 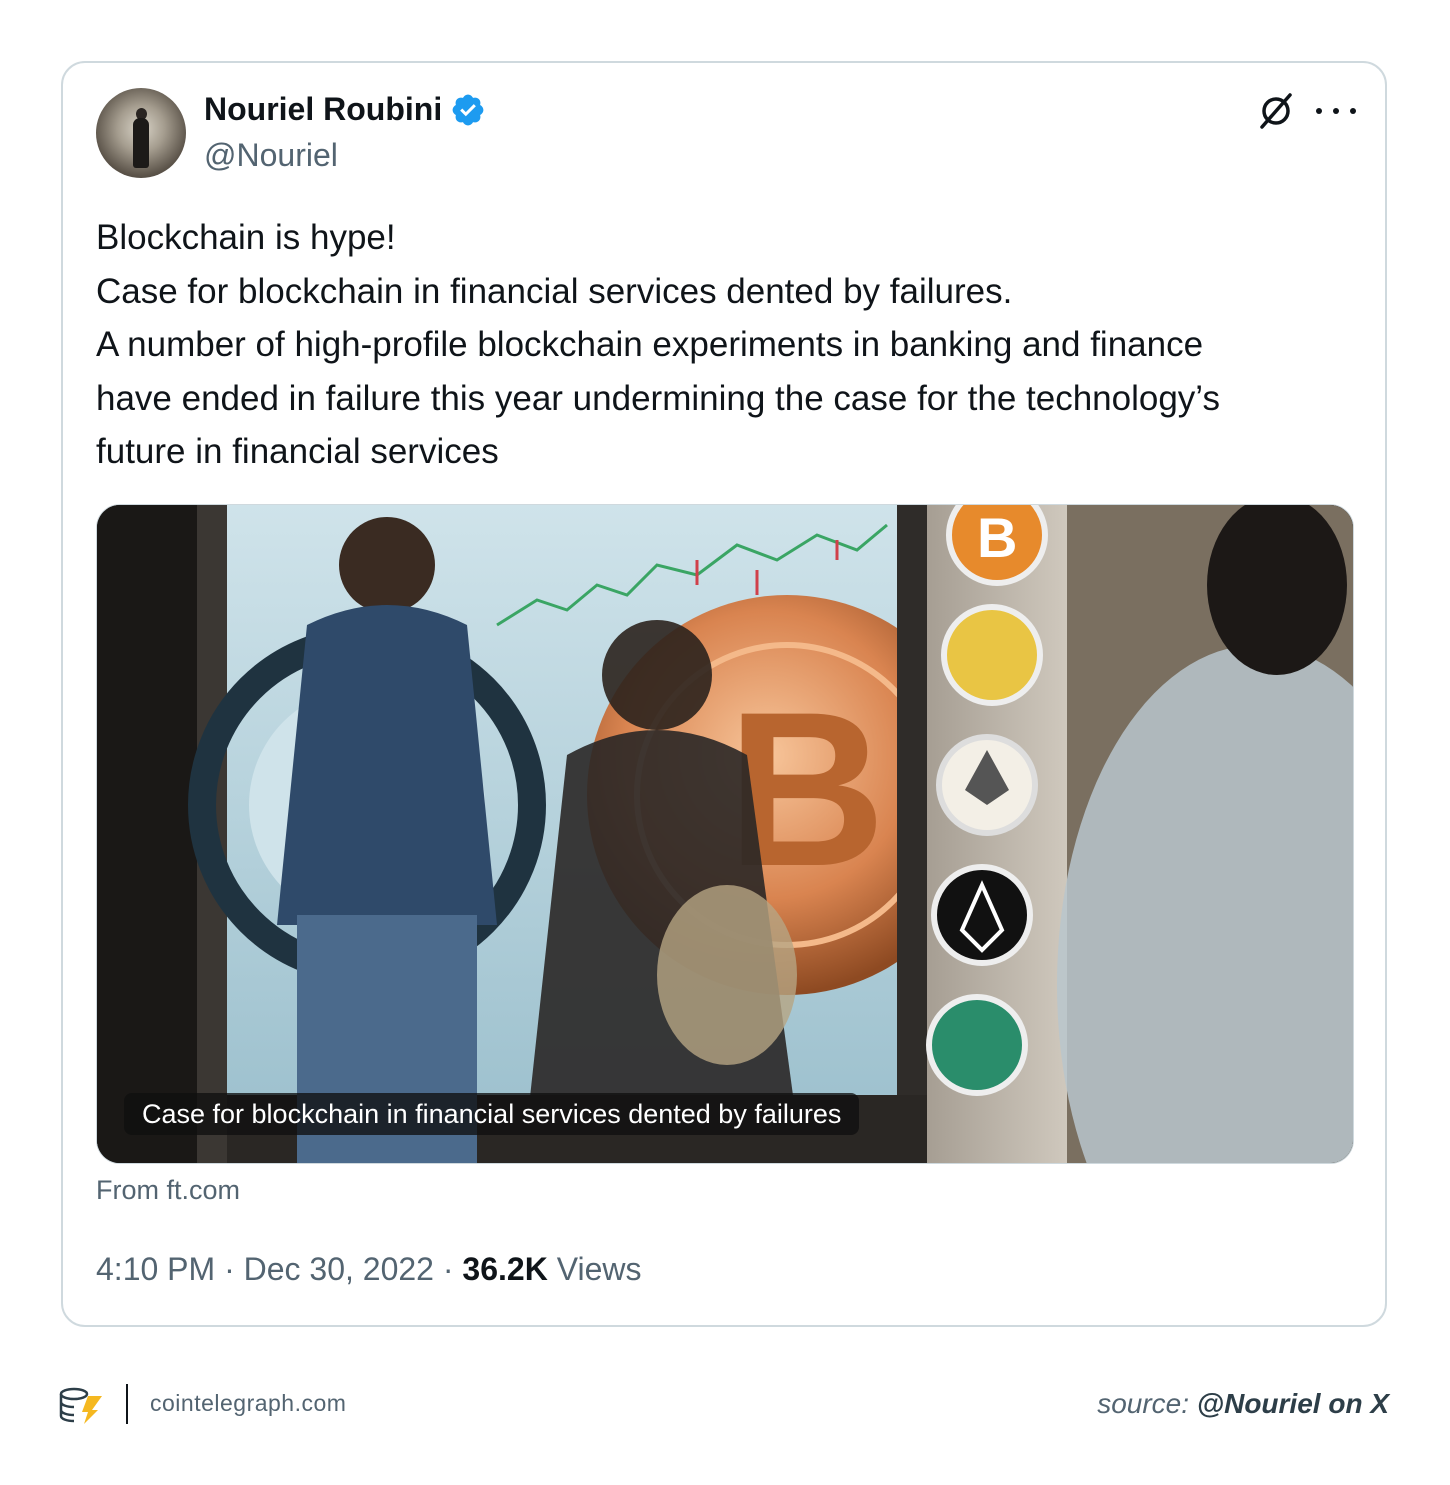 What do you see at coordinates (339, 1269) in the screenshot?
I see `tweet-date: Dec 30, 2022` at bounding box center [339, 1269].